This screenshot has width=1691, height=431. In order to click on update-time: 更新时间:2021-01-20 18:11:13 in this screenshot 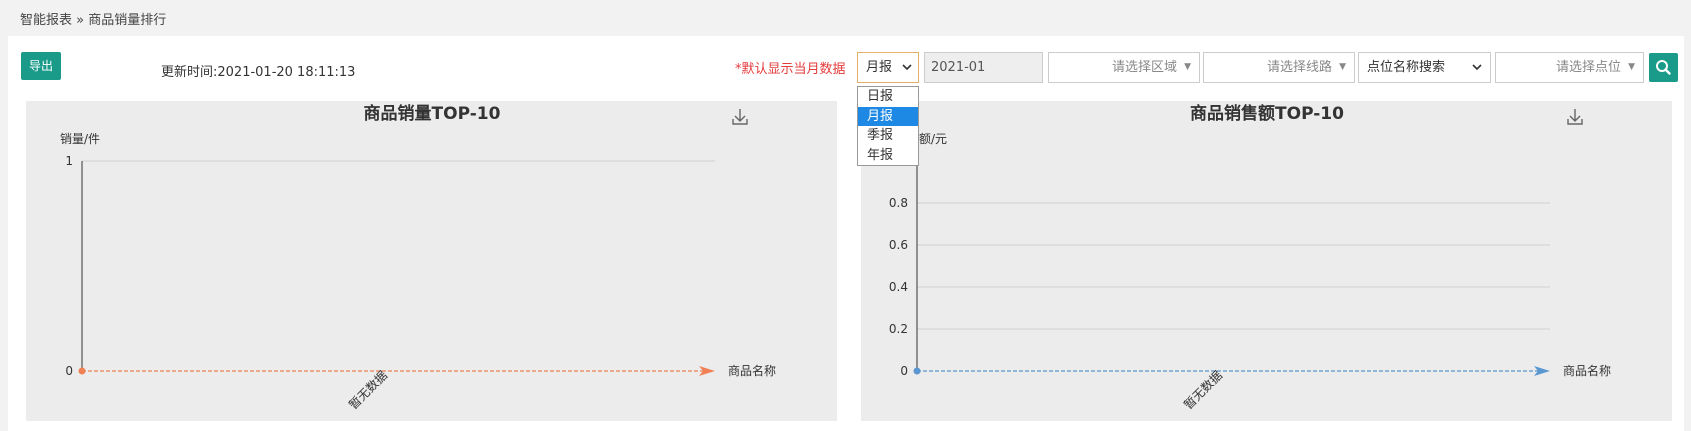, I will do `click(258, 72)`.